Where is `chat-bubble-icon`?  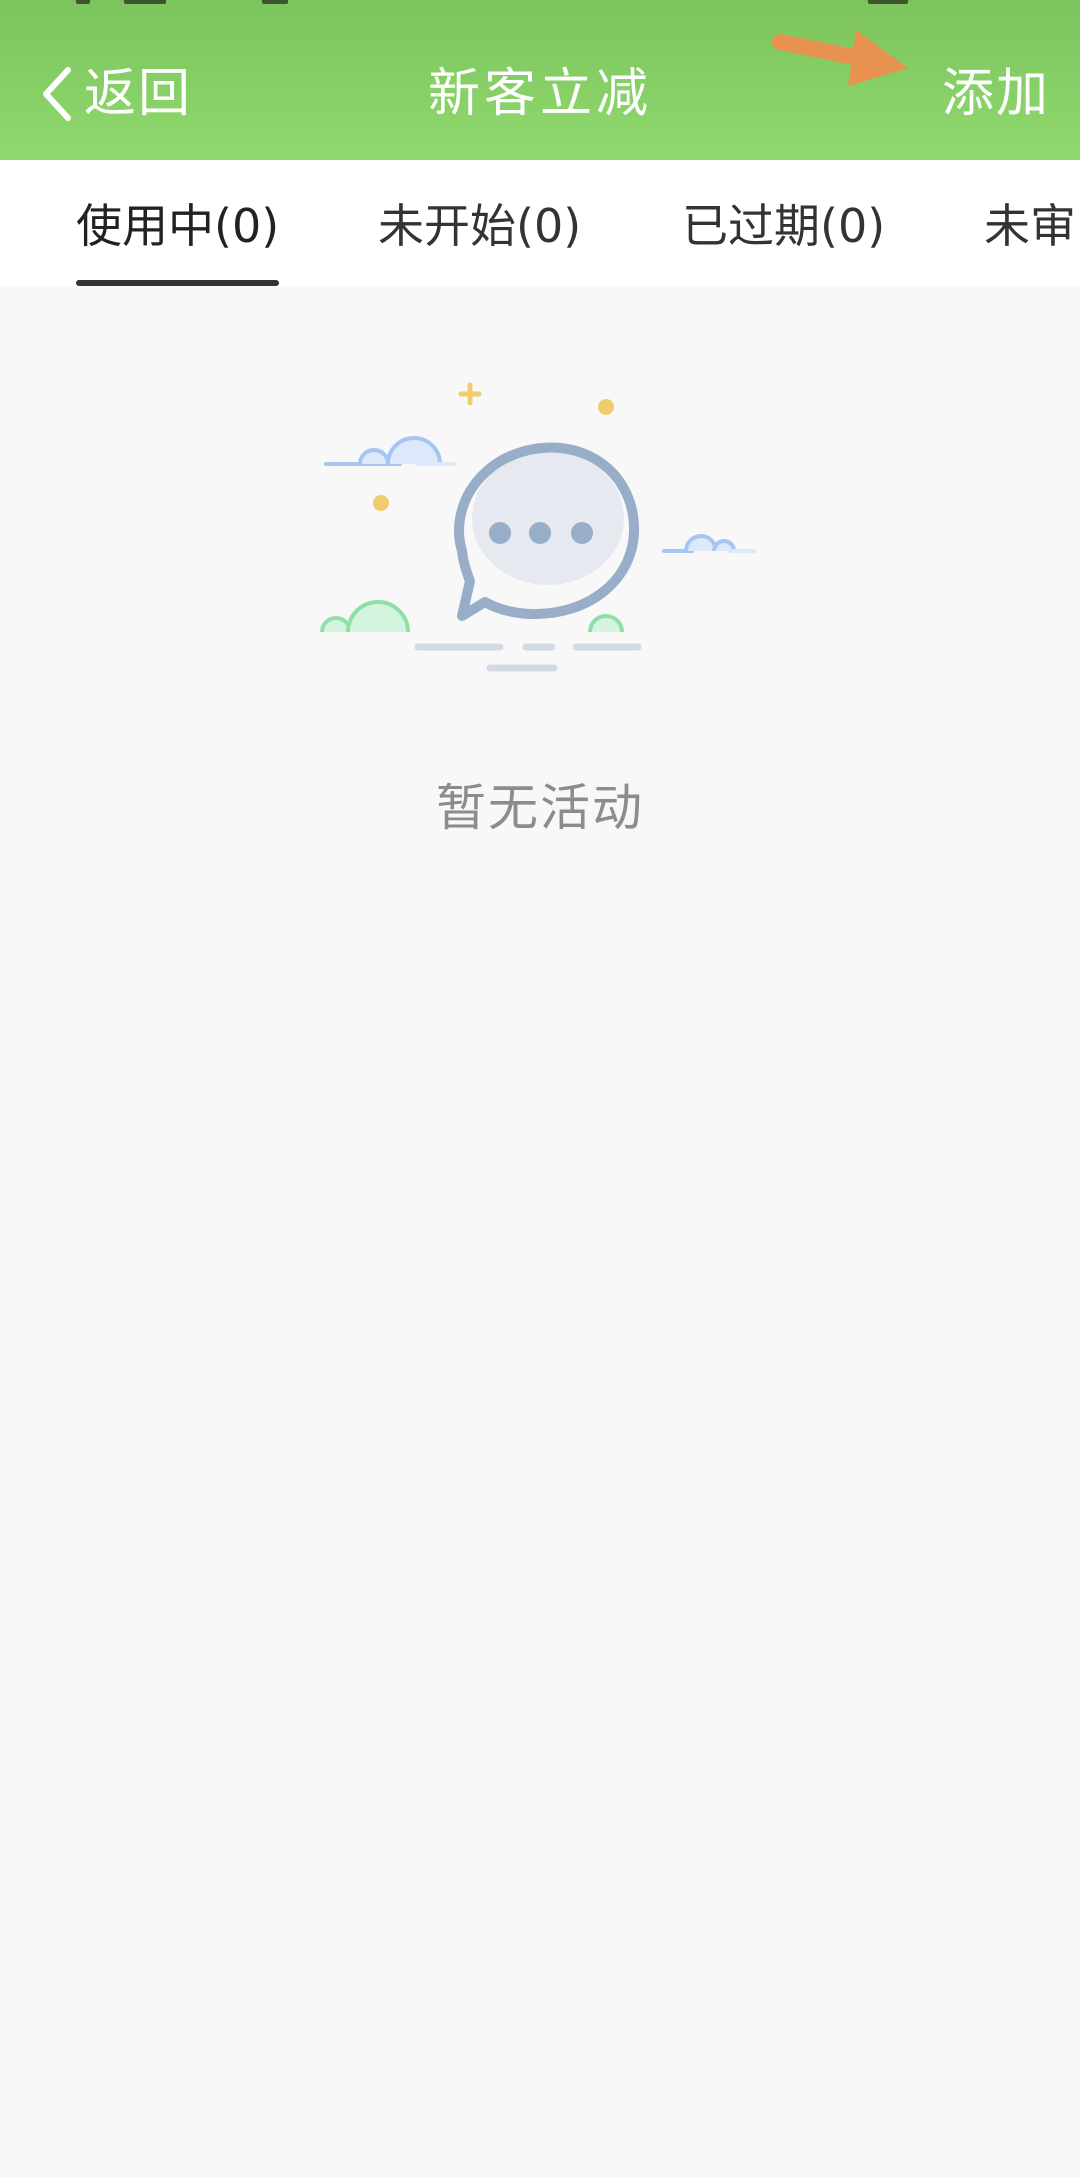
chat-bubble-icon is located at coordinates (538, 527).